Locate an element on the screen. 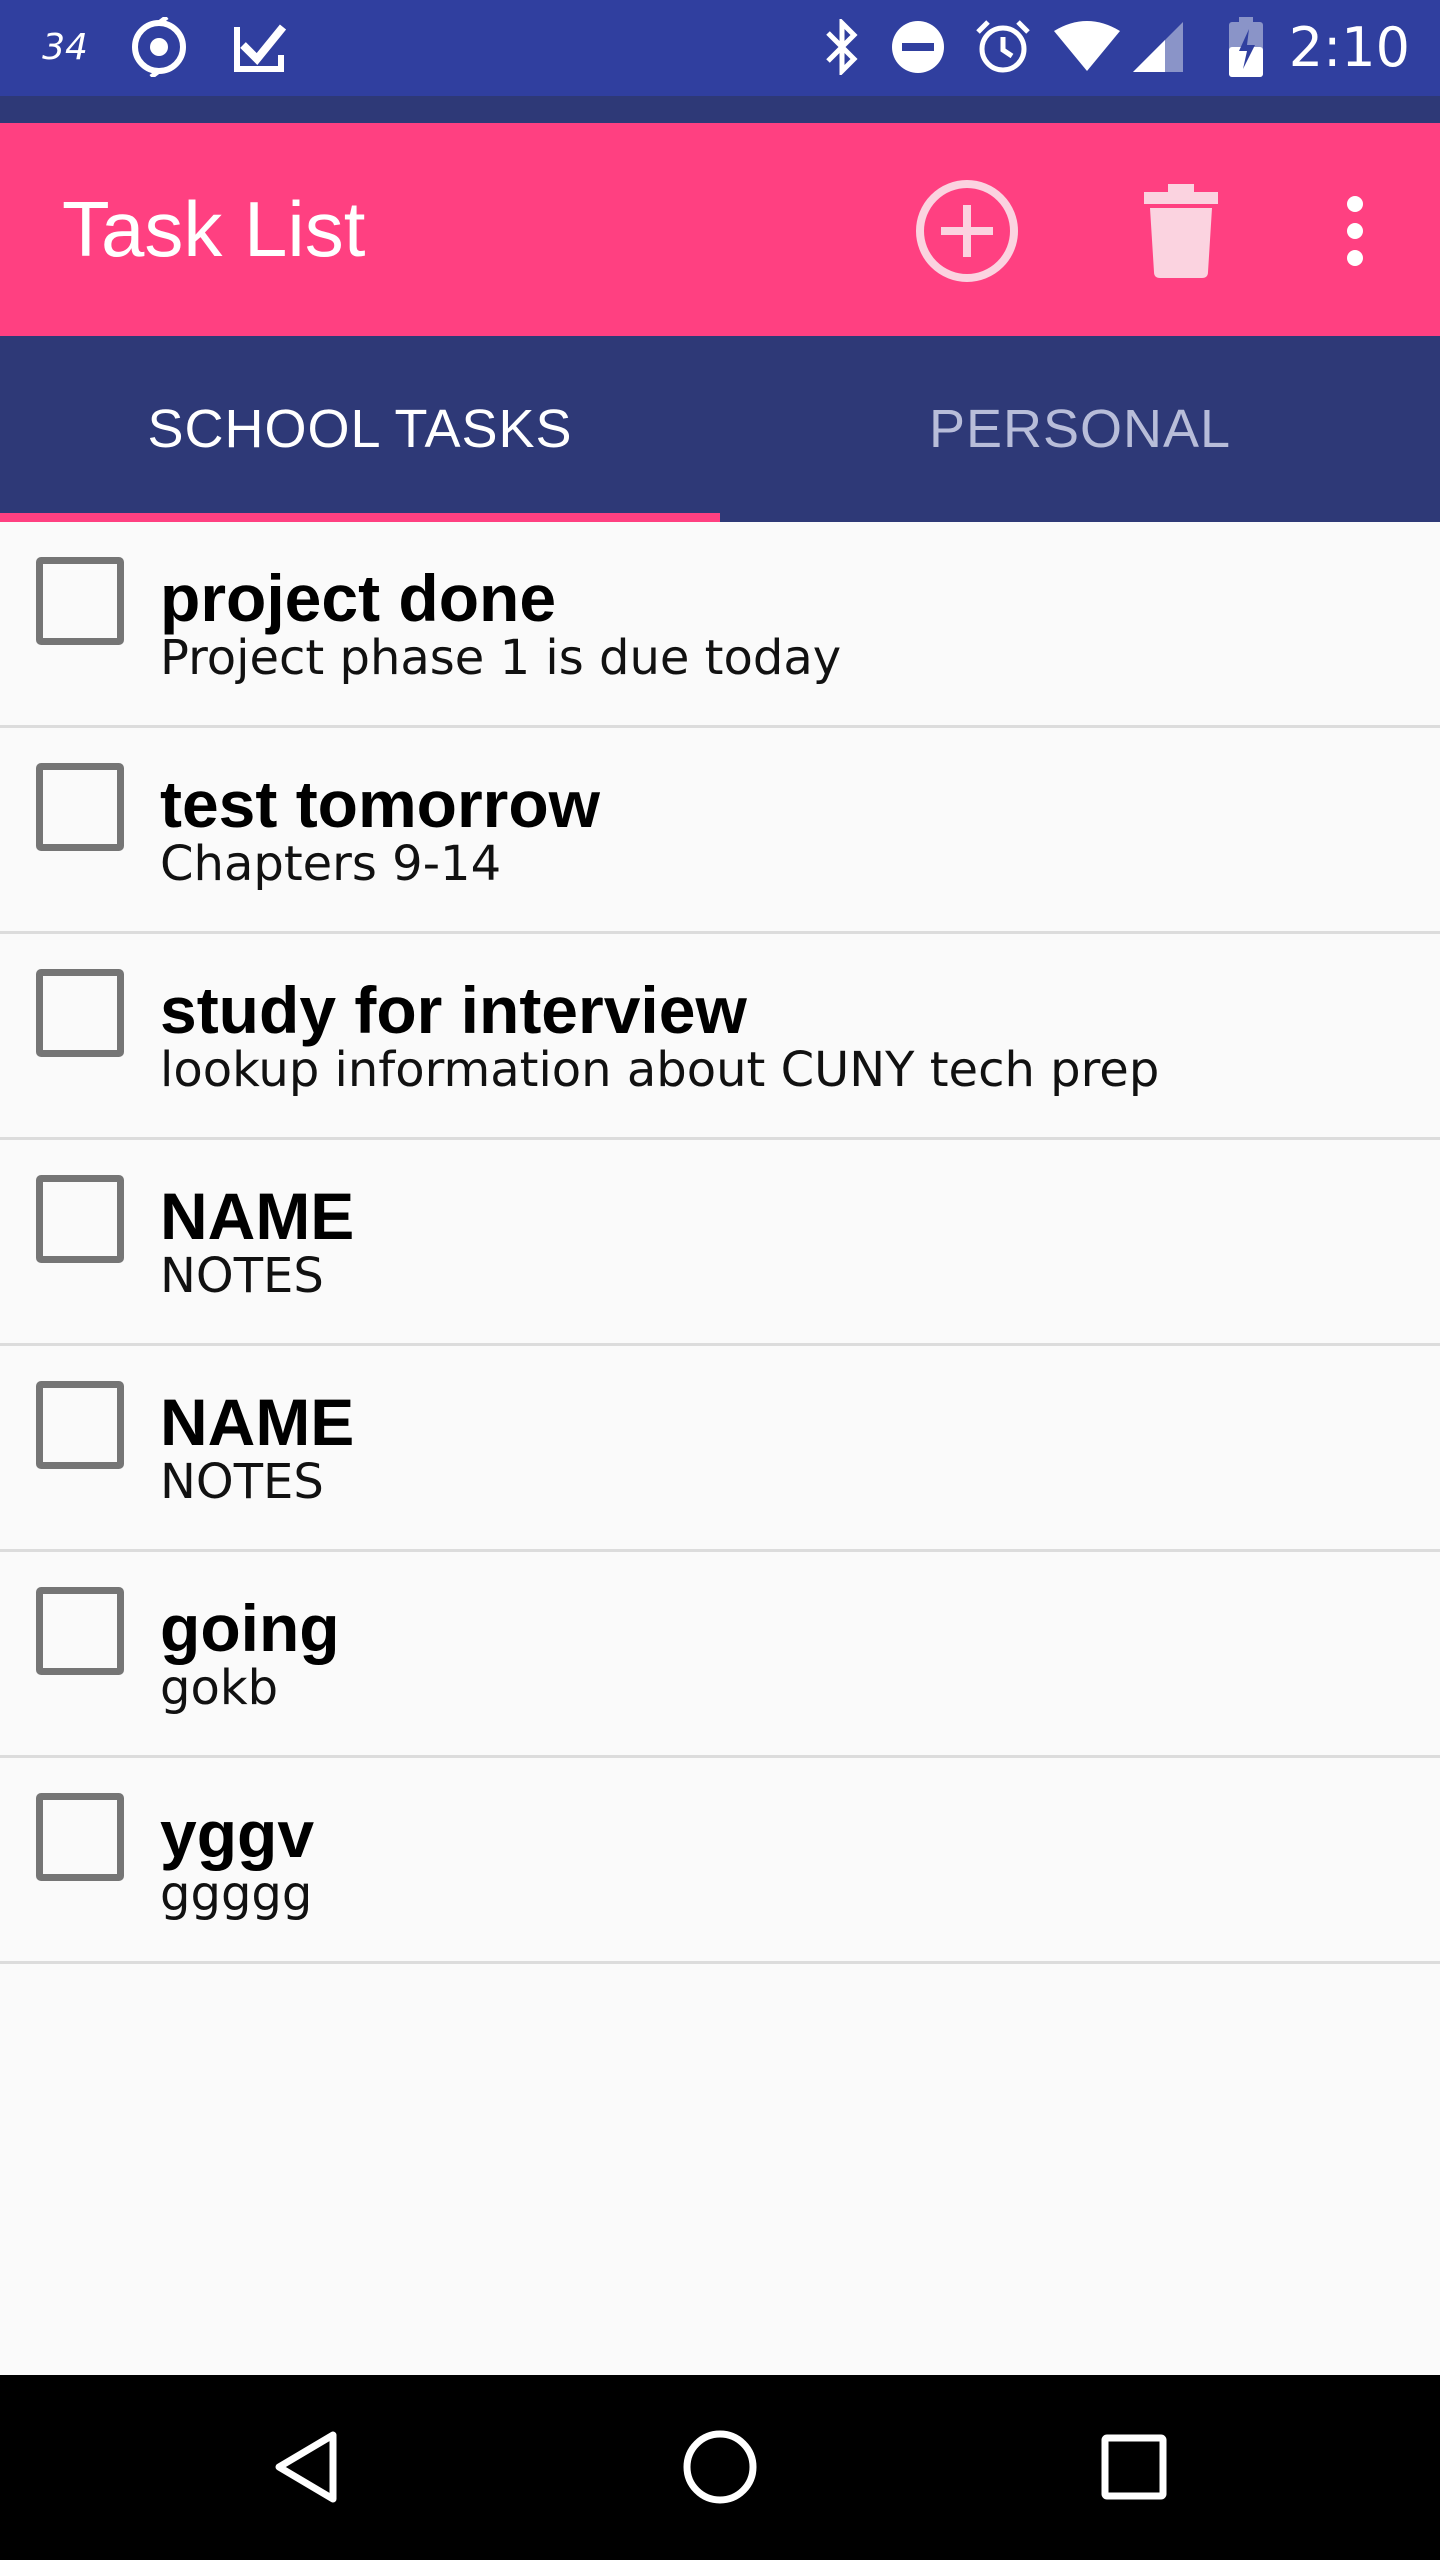 The width and height of the screenshot is (1440, 2560). delete-button is located at coordinates (1181, 231).